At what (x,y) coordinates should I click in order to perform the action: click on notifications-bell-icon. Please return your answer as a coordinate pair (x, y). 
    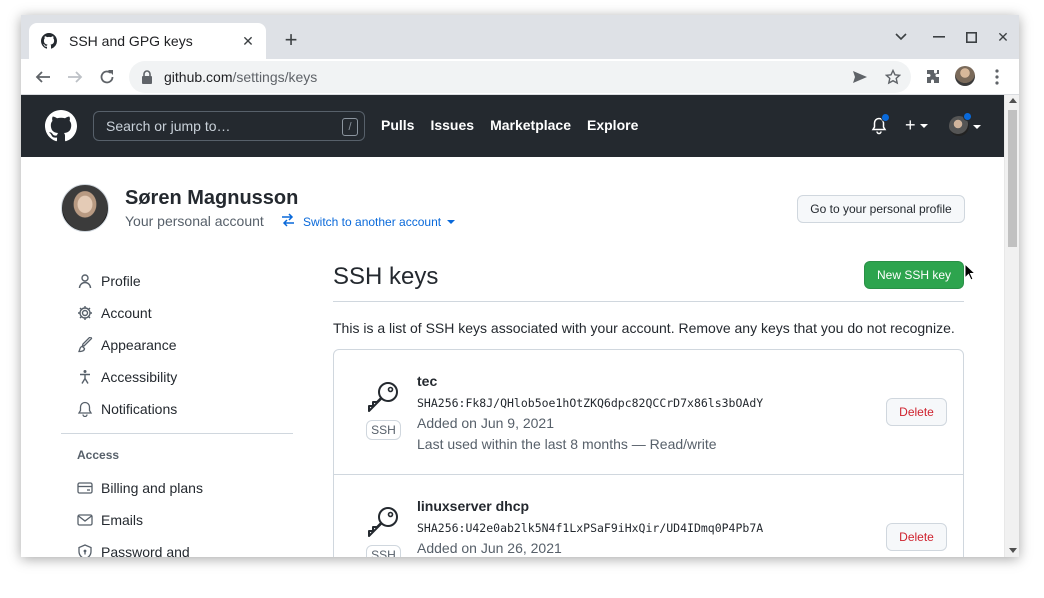
    Looking at the image, I should click on (880, 124).